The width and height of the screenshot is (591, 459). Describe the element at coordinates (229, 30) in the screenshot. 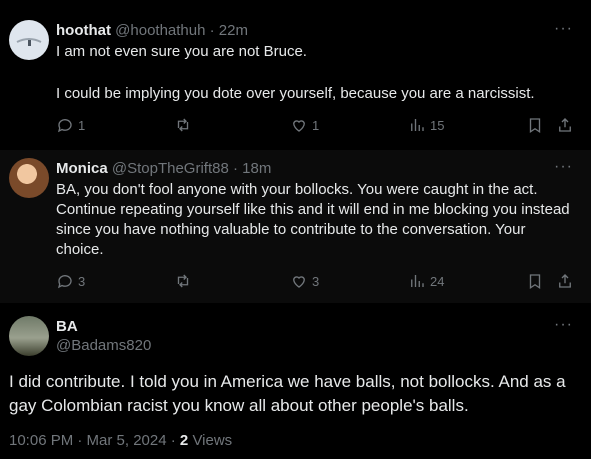

I see `timestamp: · 22m` at that location.